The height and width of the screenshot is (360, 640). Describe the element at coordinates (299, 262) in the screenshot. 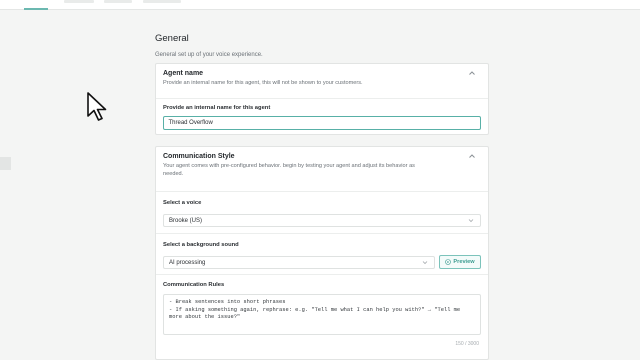

I see `background-sound-select: AI processing` at that location.